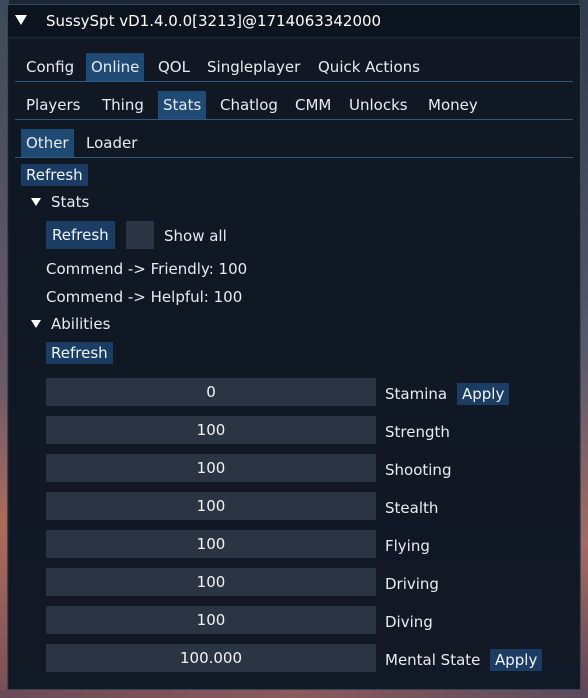  I want to click on abilities-refresh-button: Refresh, so click(79, 353).